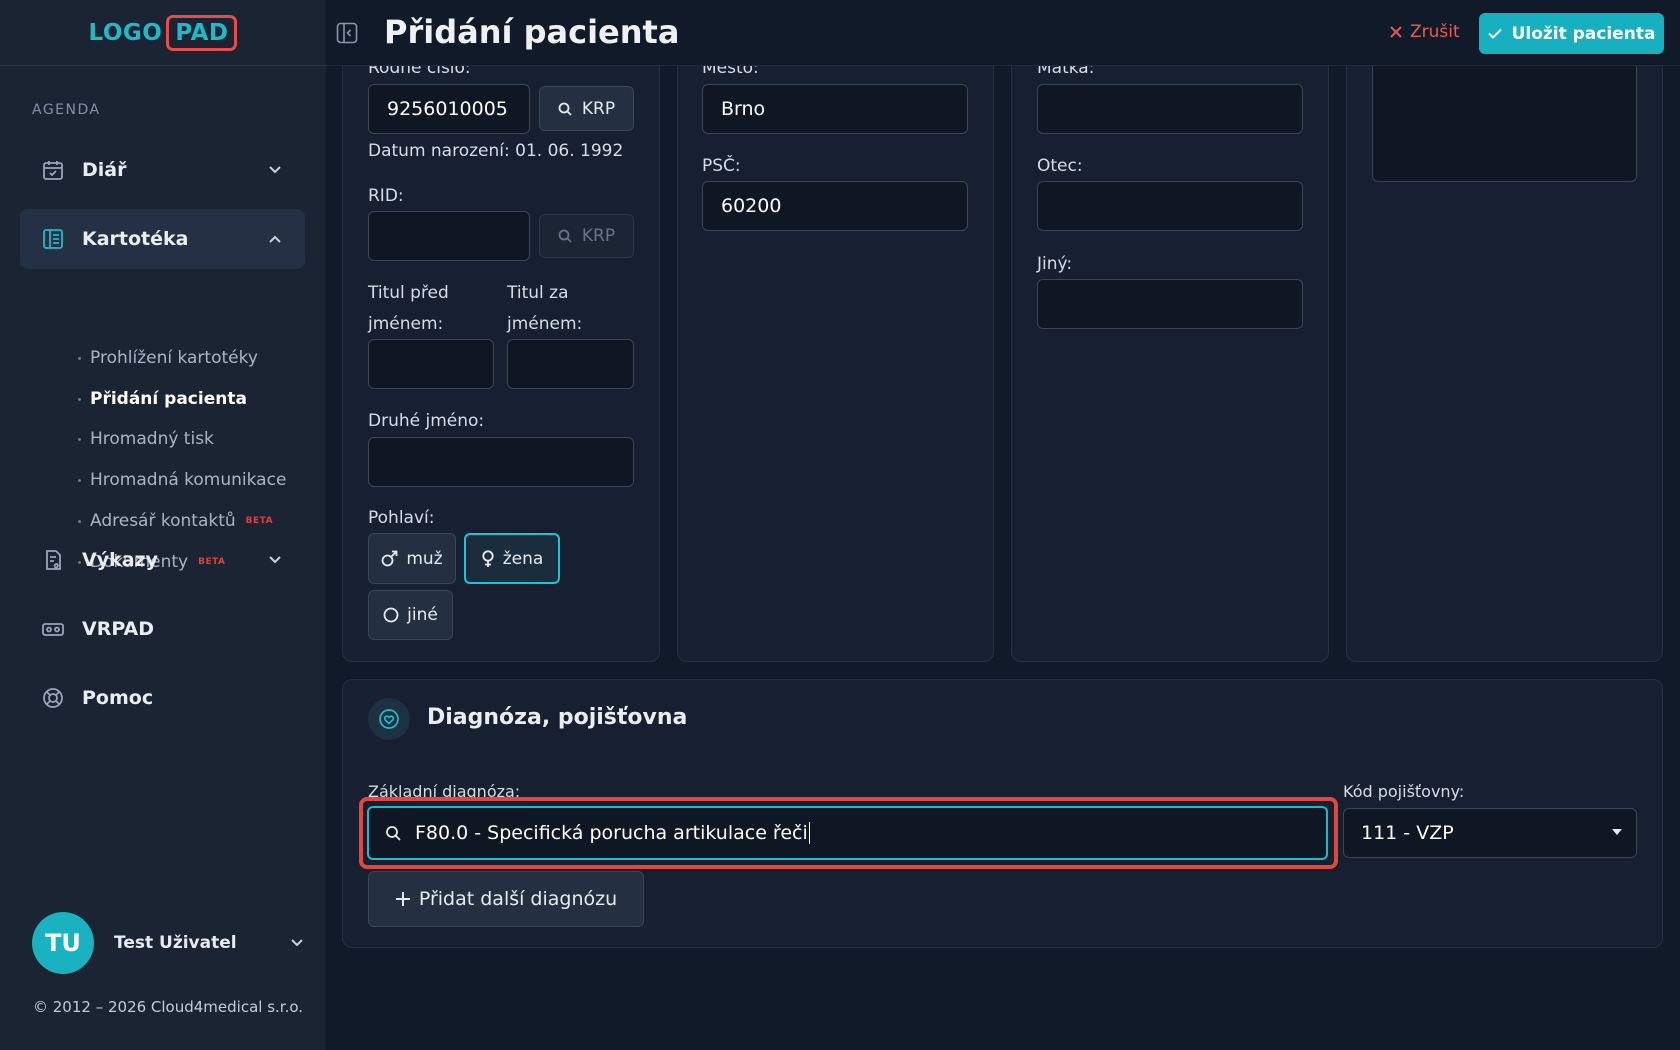 The width and height of the screenshot is (1680, 1050). Describe the element at coordinates (174, 358) in the screenshot. I see `subnav-item-label: Prohlížení kartotéky` at that location.